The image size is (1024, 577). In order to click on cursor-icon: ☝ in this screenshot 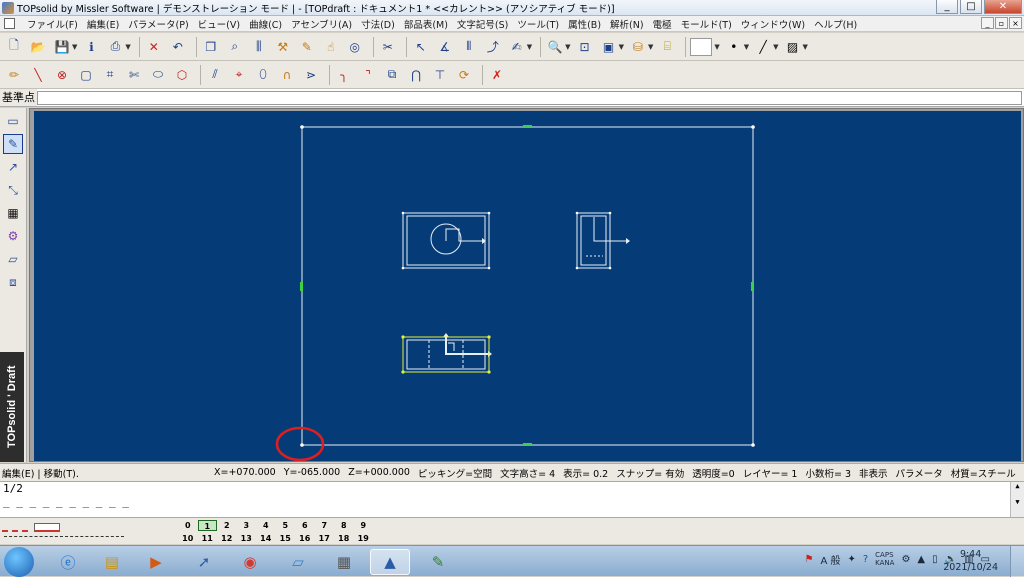, I will do `click(331, 47)`.